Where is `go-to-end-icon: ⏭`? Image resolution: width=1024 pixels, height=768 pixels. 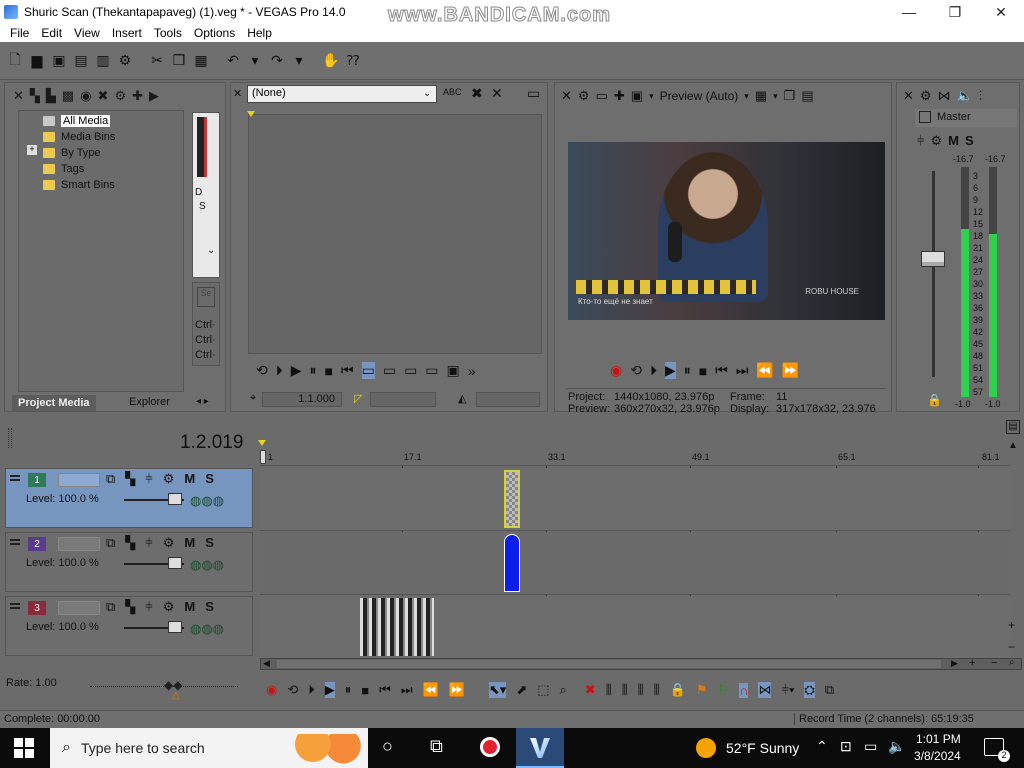 go-to-end-icon: ⏭ is located at coordinates (407, 690).